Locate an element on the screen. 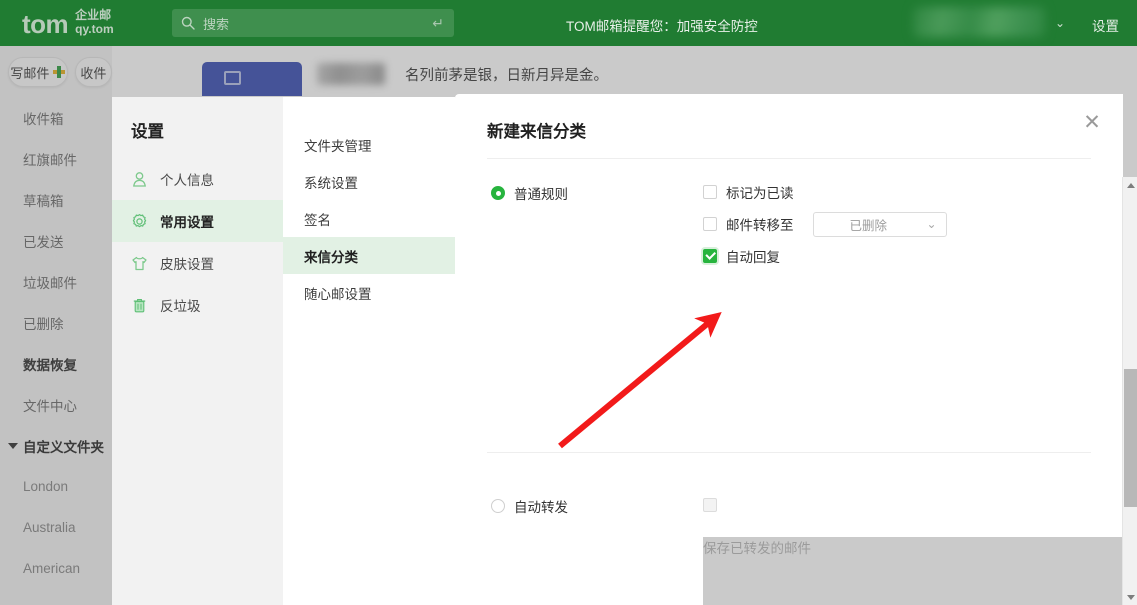  auto-forward-options: 保存已转发的邮件 is located at coordinates (920, 548).